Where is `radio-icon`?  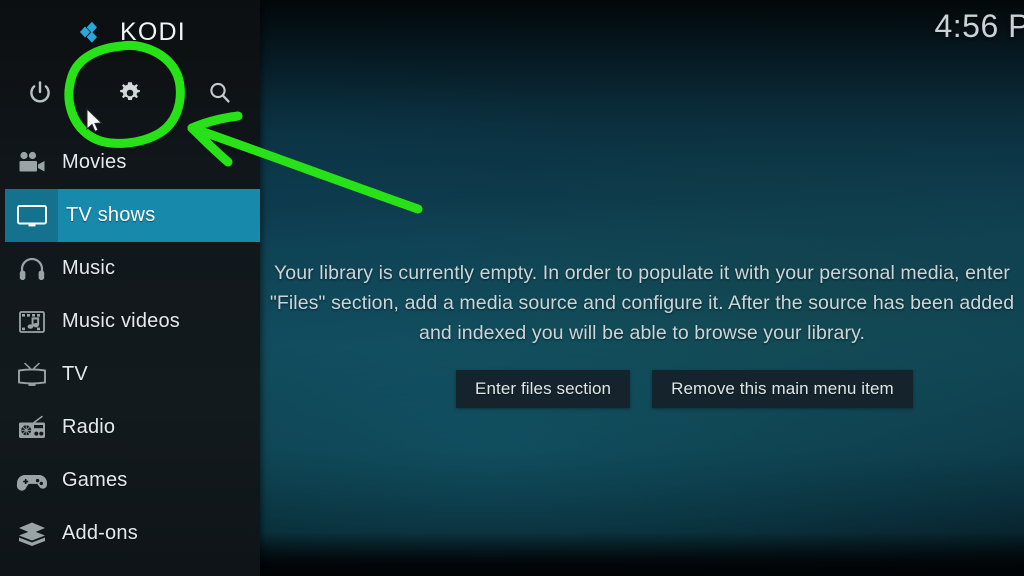
radio-icon is located at coordinates (31, 427).